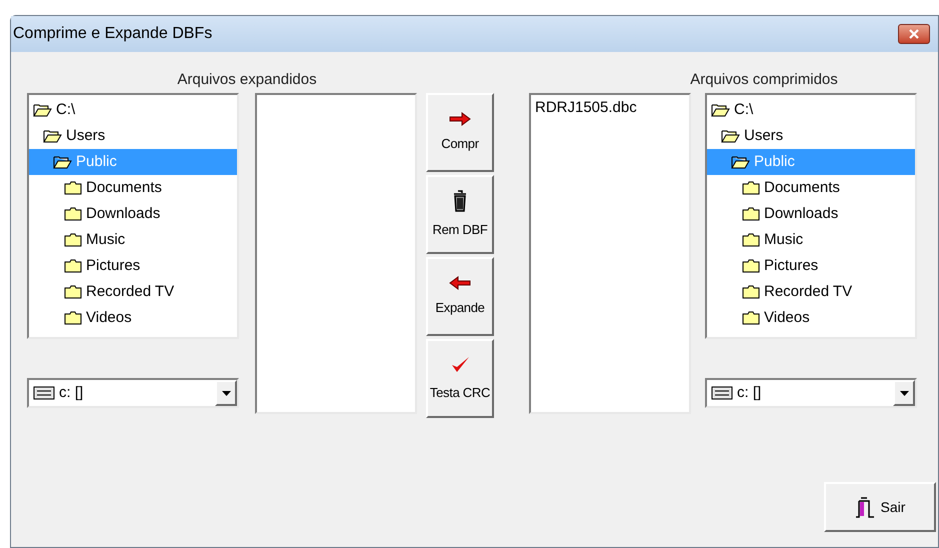  Describe the element at coordinates (112, 34) in the screenshot. I see `window-title: Comprime e Expande DBFs` at that location.